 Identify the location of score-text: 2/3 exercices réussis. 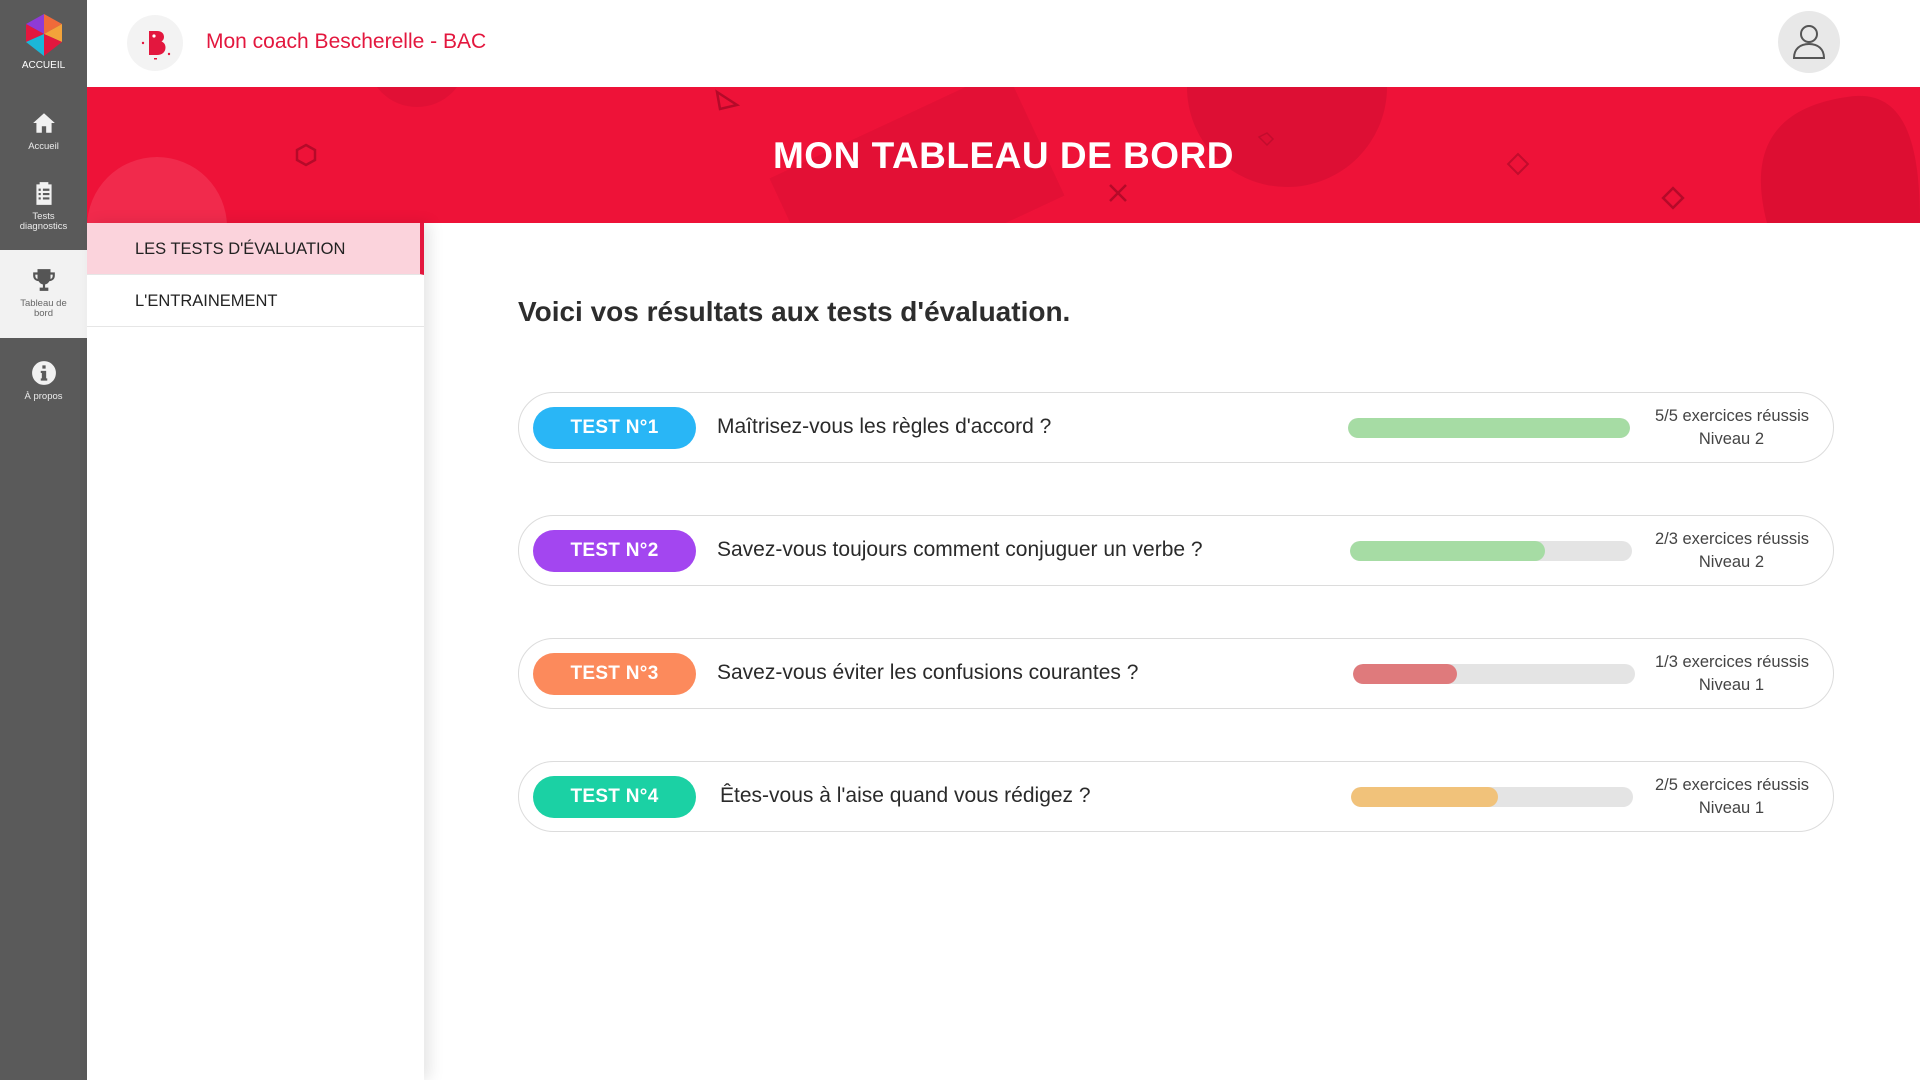
(1731, 539).